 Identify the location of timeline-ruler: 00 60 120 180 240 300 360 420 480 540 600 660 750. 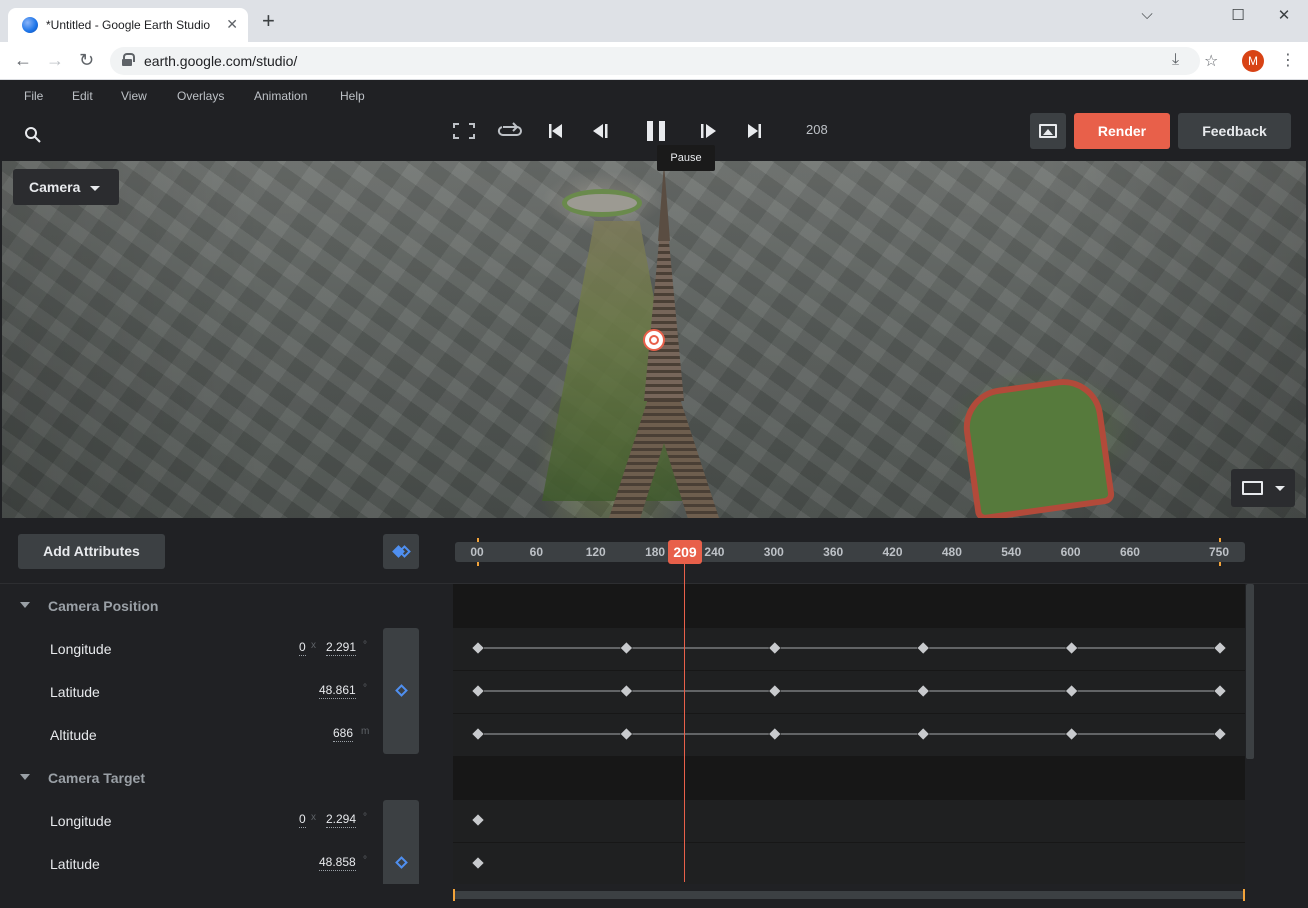
(850, 552).